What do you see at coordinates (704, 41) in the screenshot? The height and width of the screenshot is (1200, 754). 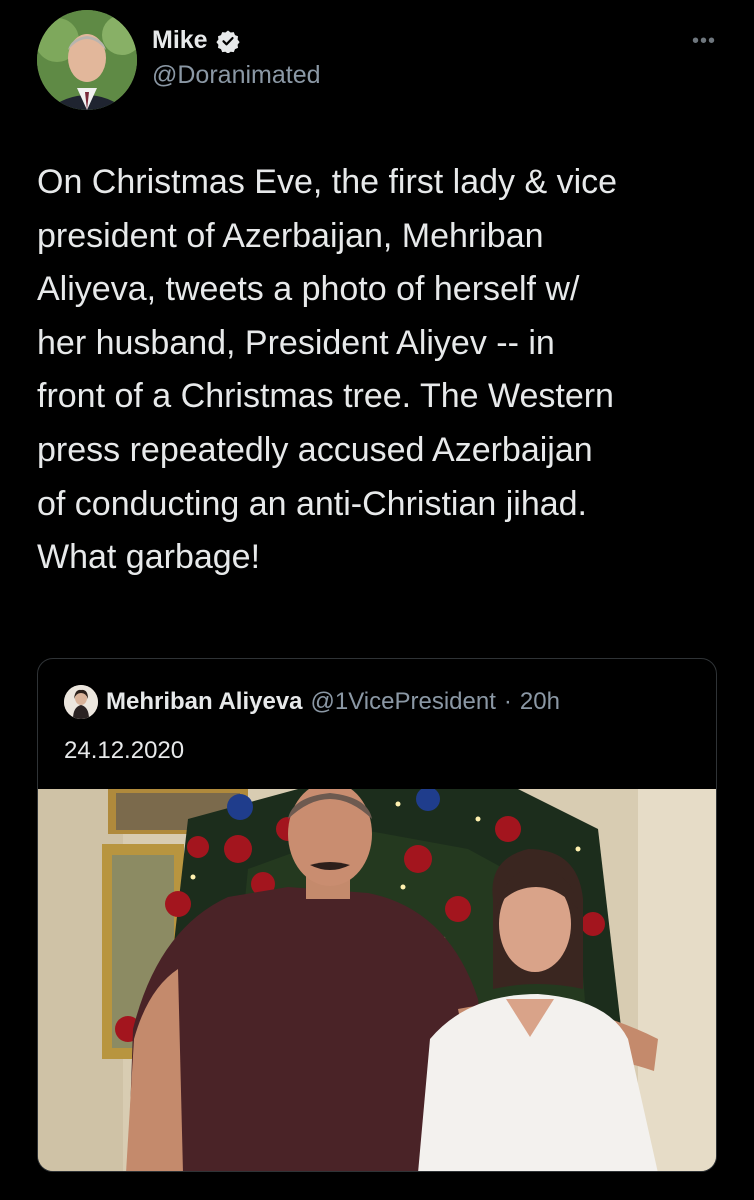 I see `more-options-icon: •••` at bounding box center [704, 41].